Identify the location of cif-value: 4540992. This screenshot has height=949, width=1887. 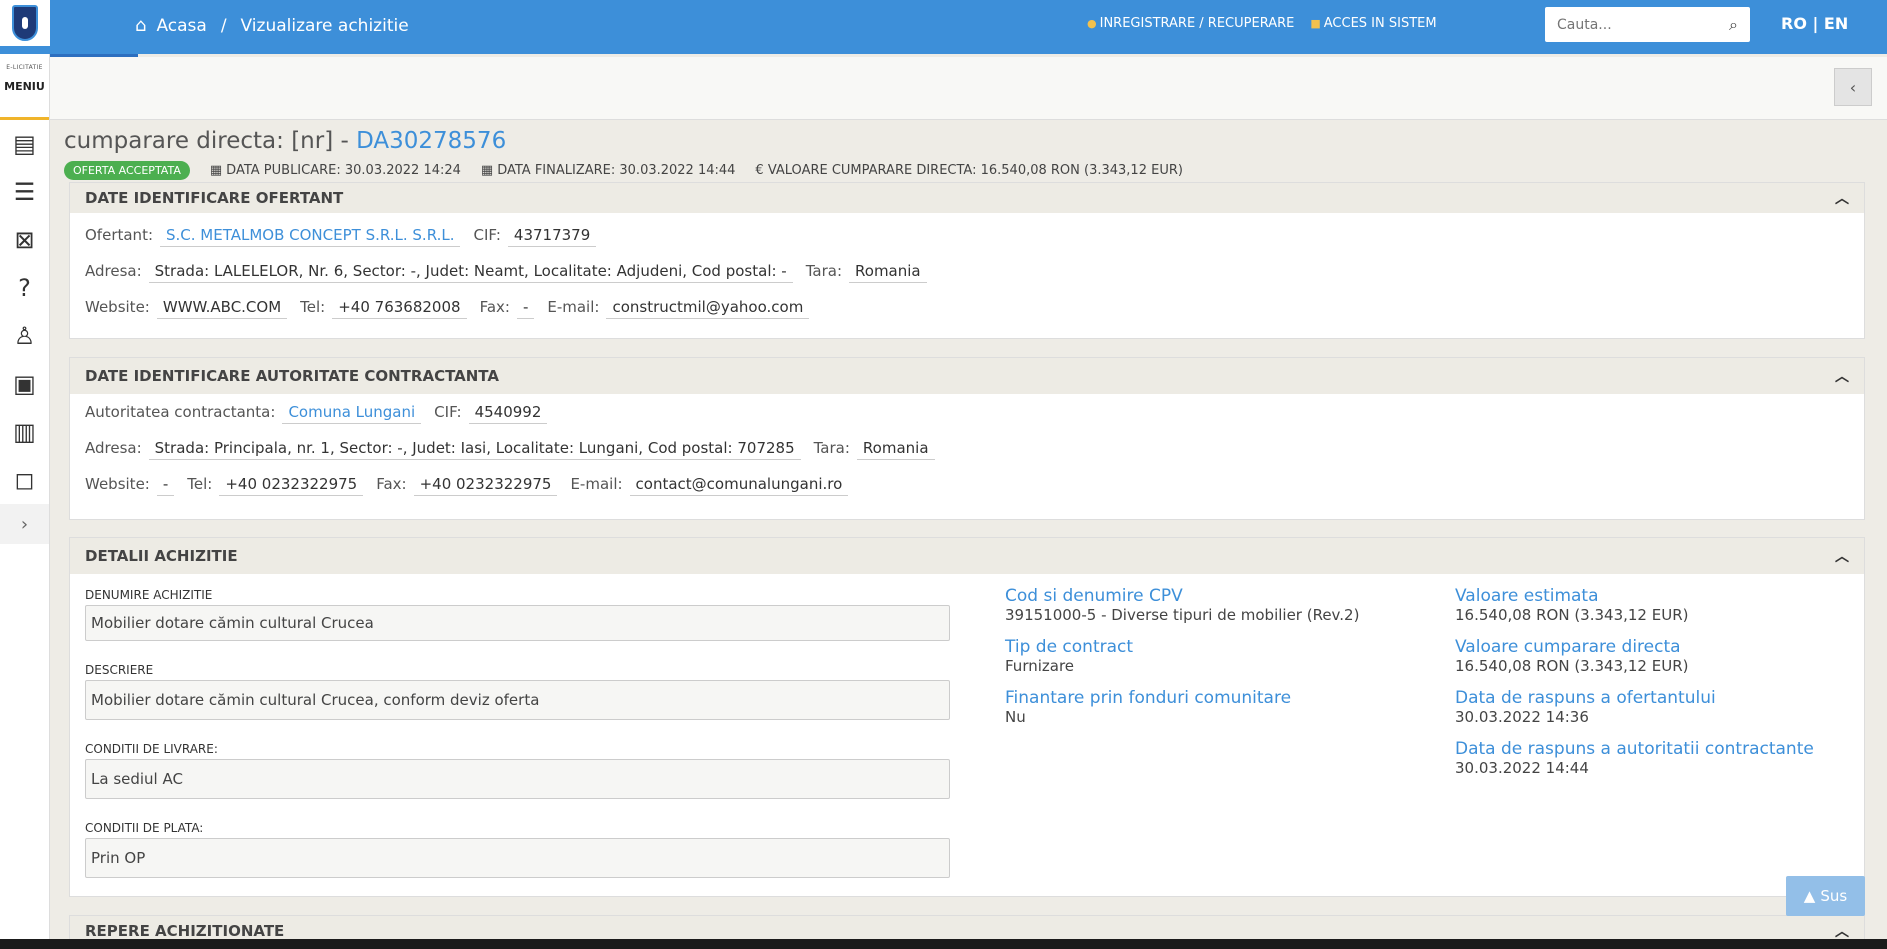
(508, 412).